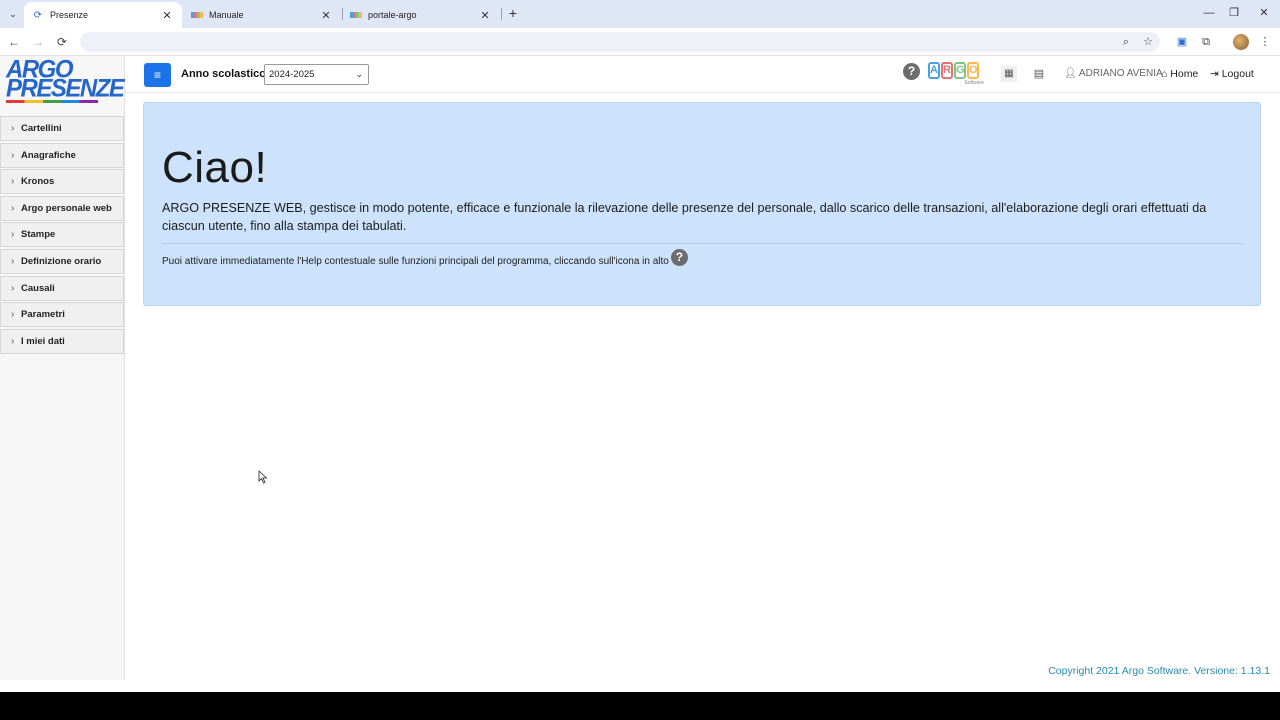  I want to click on anno-scolastico-value: 2024-2025, so click(292, 74).